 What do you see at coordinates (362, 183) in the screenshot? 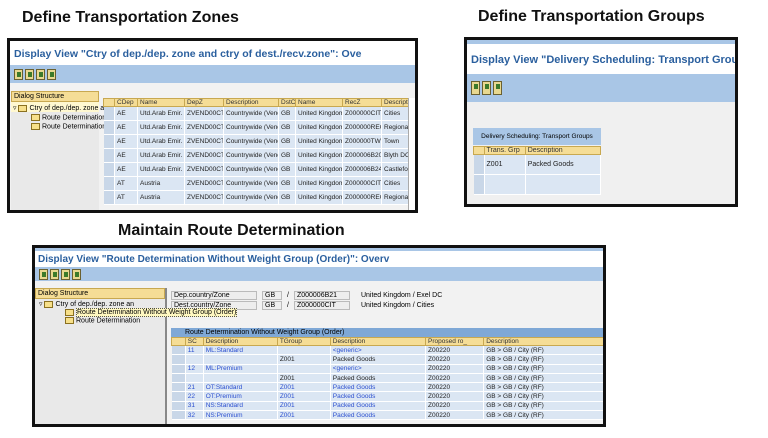
I see `table-cell: Z000000CIT` at bounding box center [362, 183].